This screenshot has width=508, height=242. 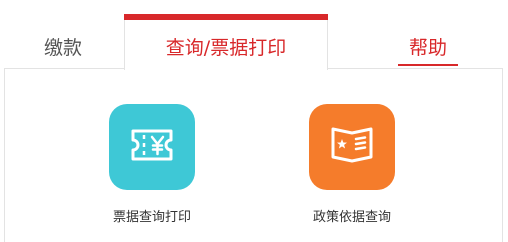 I want to click on help-underline, so click(x=428, y=65).